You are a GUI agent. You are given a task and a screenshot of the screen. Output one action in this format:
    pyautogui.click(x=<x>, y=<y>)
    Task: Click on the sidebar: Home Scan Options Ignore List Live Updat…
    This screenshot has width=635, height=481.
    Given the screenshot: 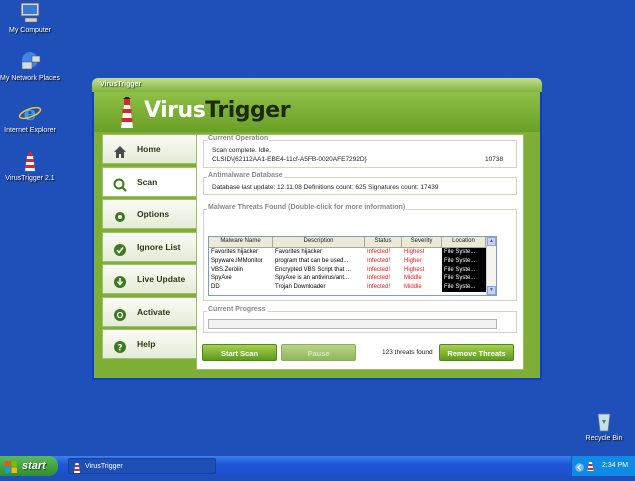 What is the action you would take?
    pyautogui.click(x=153, y=248)
    